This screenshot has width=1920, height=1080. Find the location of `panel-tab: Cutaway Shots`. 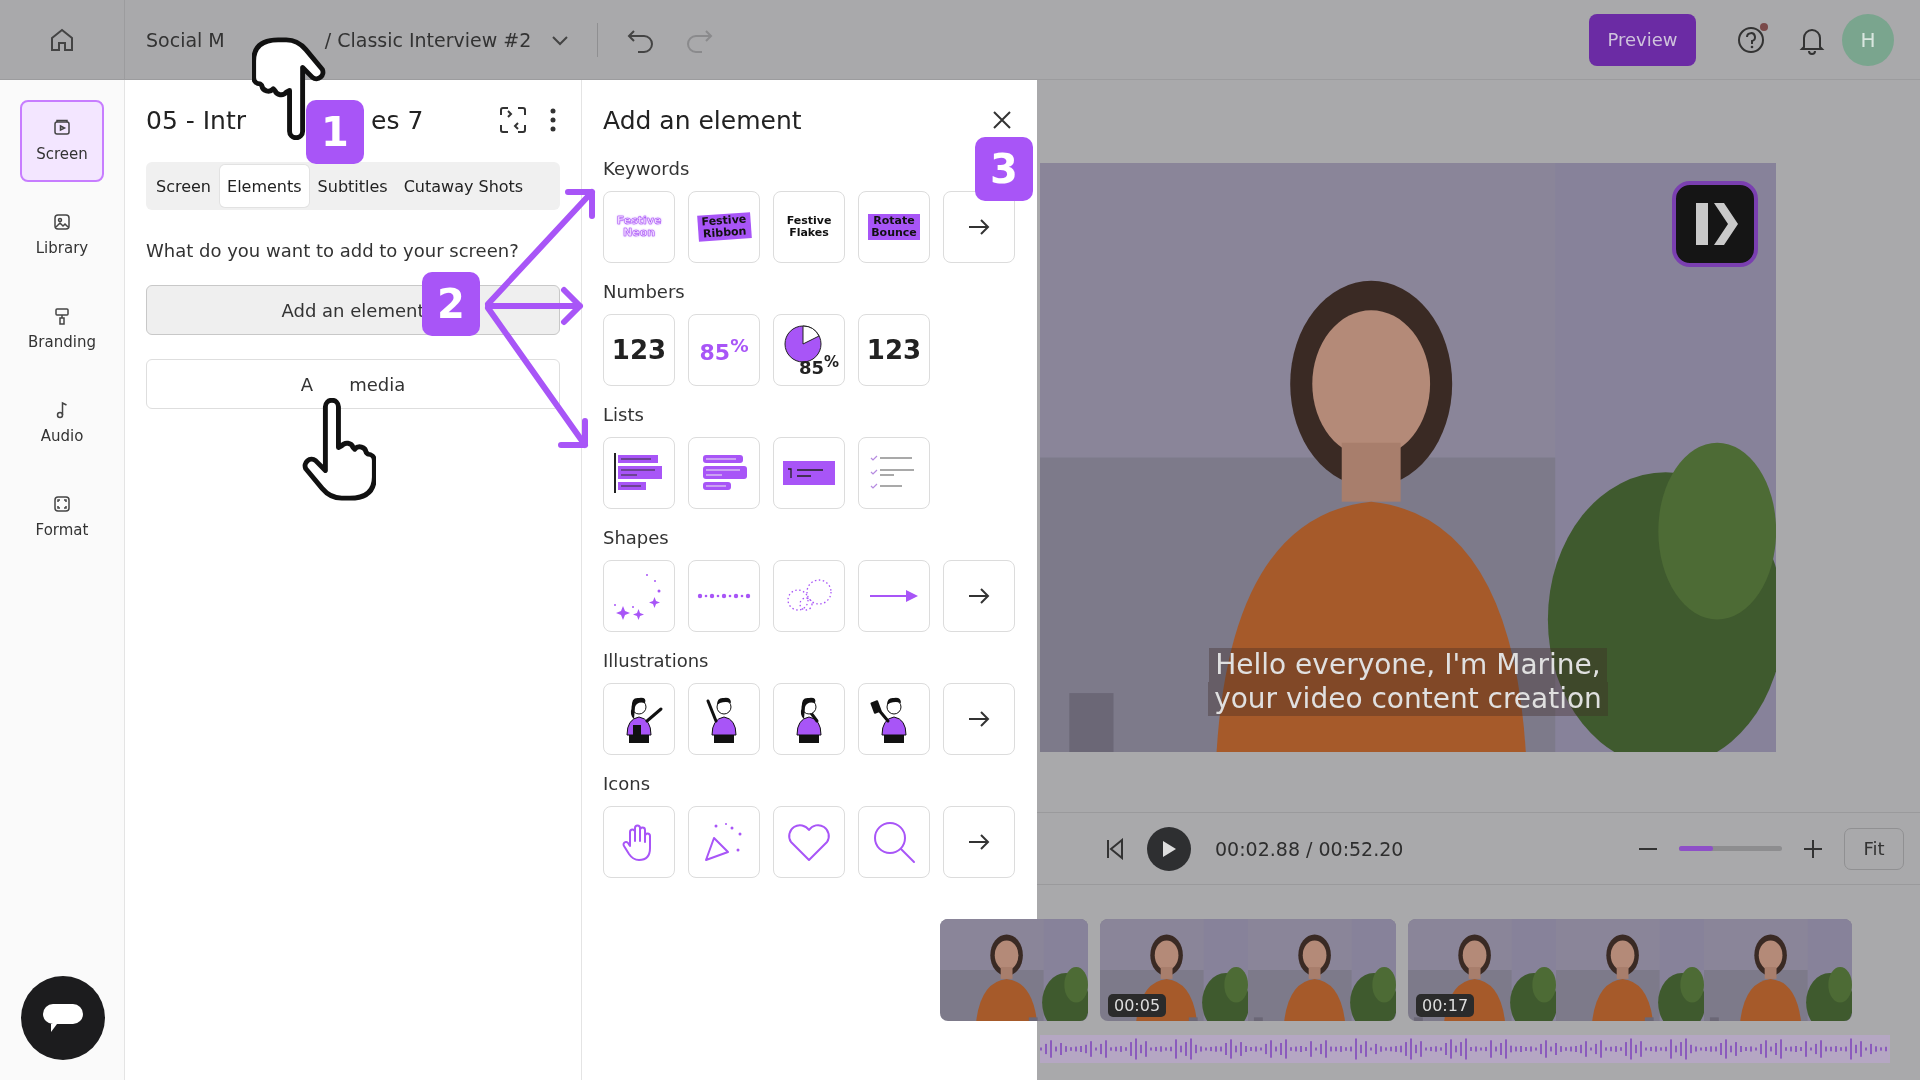

panel-tab: Cutaway Shots is located at coordinates (463, 186).